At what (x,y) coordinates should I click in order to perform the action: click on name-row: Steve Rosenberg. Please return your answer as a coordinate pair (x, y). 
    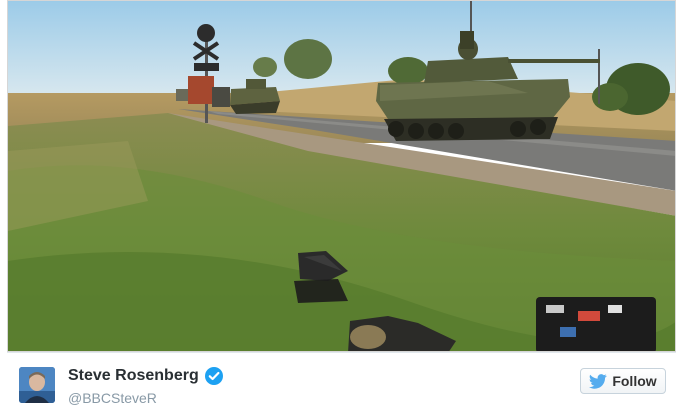
    Looking at the image, I should click on (145, 376).